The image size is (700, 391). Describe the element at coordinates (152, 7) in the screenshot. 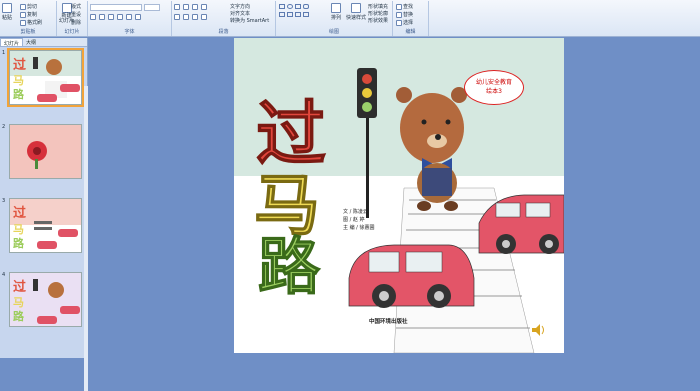

I see `font-size-box` at that location.